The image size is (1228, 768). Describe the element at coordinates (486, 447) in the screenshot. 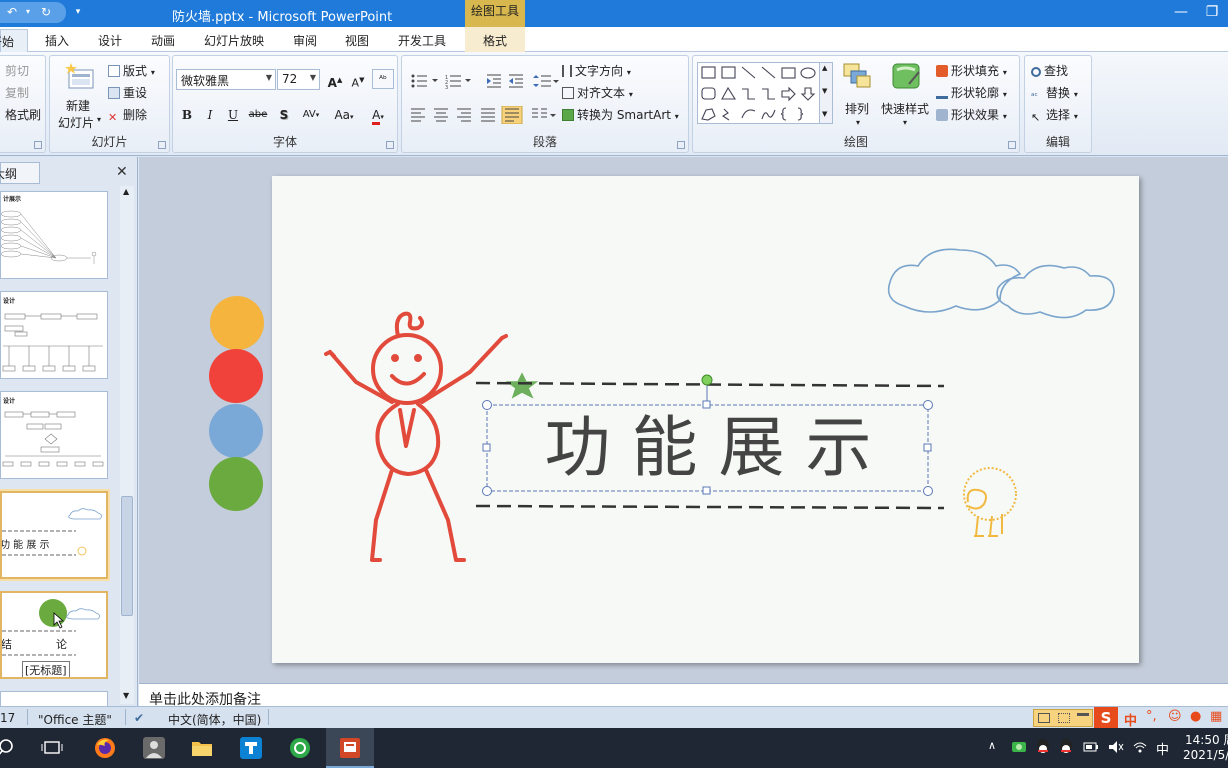

I see `resize-handle` at that location.